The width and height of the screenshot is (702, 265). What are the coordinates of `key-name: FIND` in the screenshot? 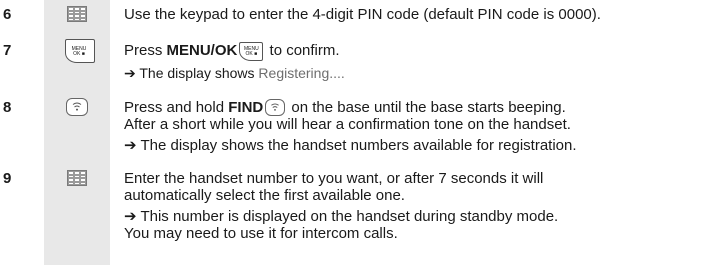 It's located at (246, 107).